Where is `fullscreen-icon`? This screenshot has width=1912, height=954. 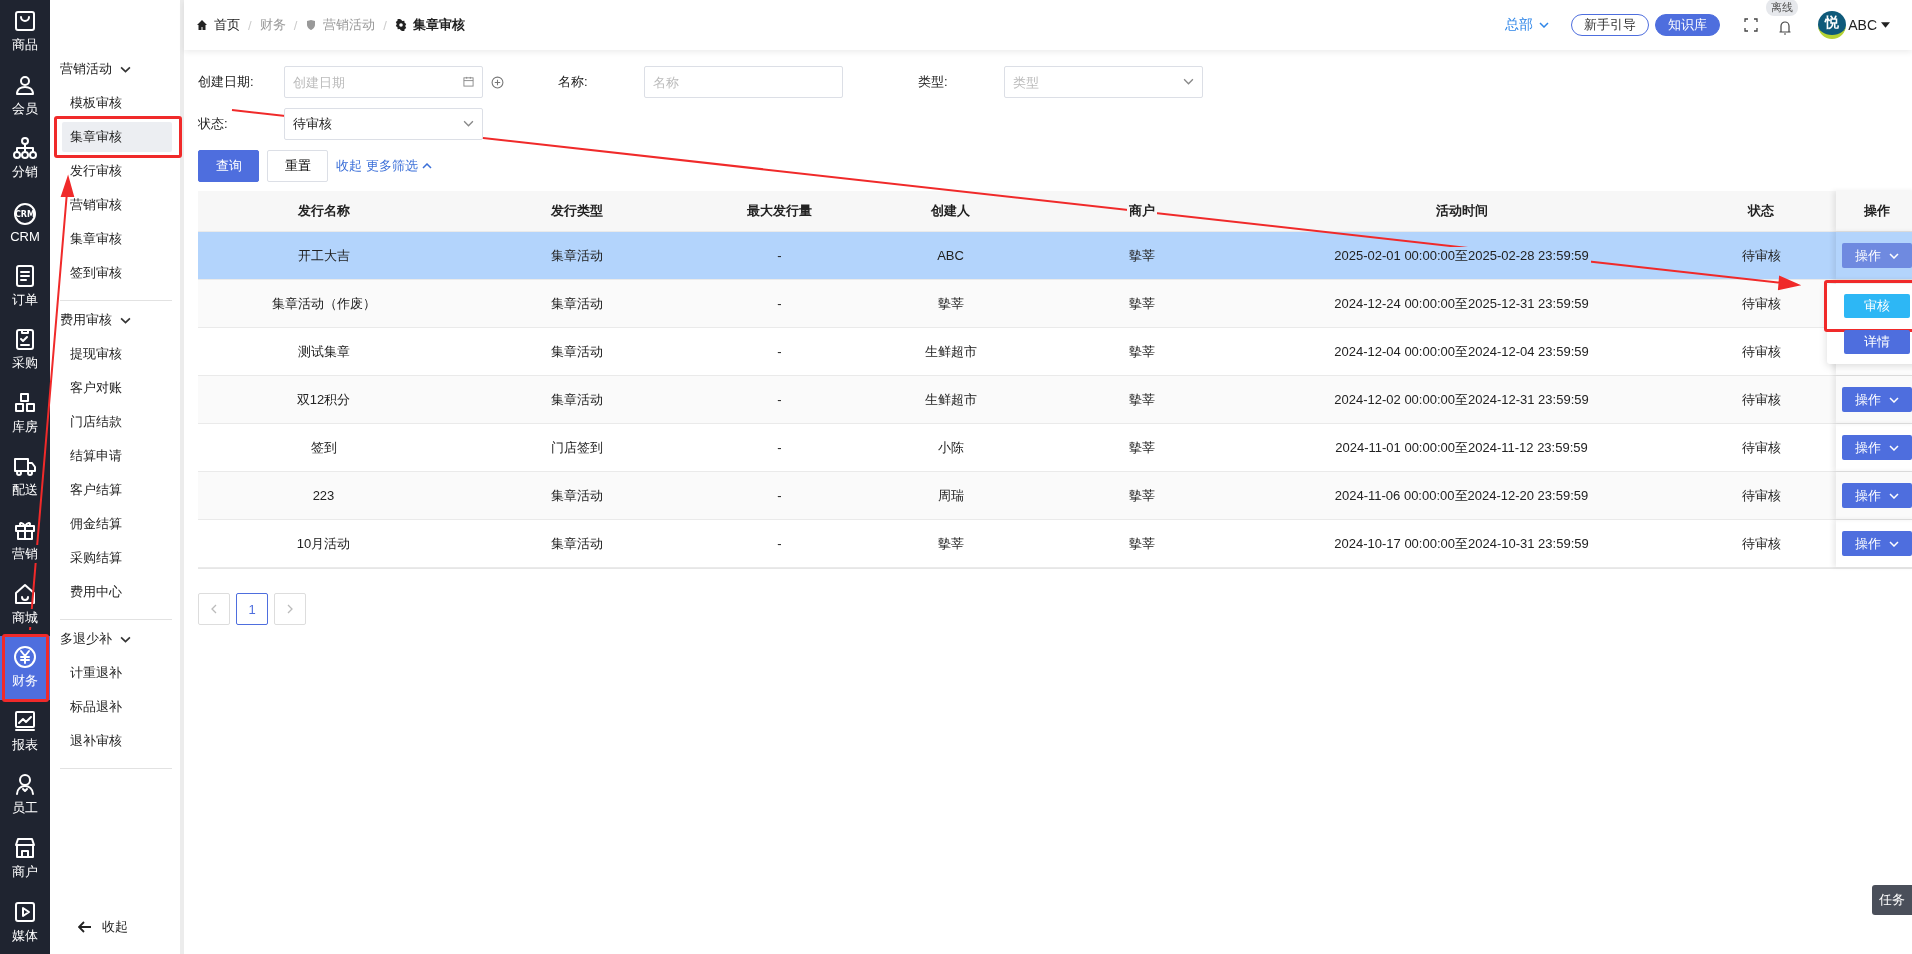
fullscreen-icon is located at coordinates (1751, 25).